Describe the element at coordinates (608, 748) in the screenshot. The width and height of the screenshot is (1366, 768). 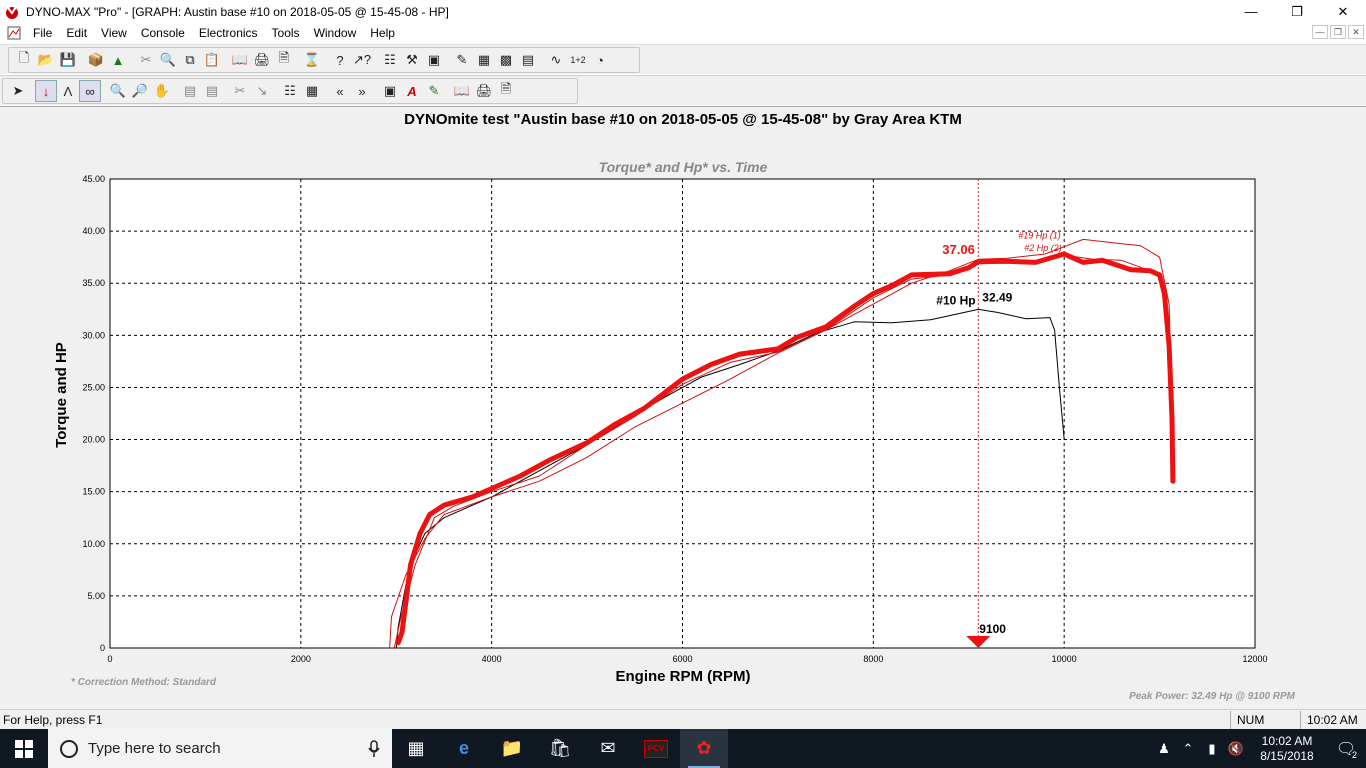
I see `mail-icon: ✉` at that location.